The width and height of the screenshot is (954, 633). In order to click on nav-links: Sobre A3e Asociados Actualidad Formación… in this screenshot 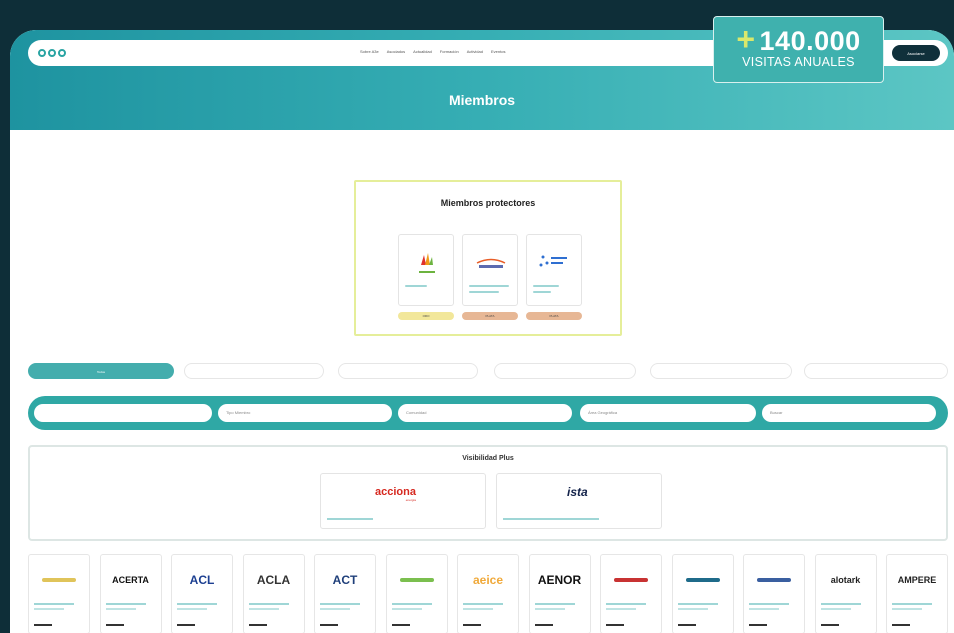, I will do `click(432, 51)`.